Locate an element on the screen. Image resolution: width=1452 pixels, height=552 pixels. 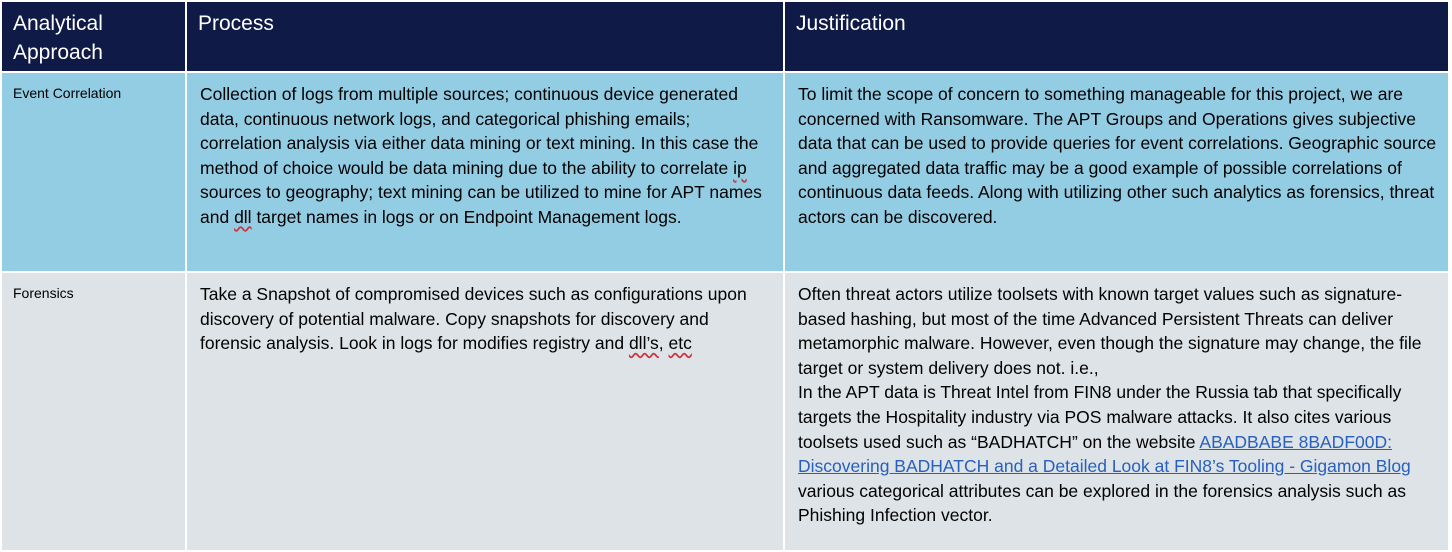
spellcheck-word: dll’s is located at coordinates (644, 343).